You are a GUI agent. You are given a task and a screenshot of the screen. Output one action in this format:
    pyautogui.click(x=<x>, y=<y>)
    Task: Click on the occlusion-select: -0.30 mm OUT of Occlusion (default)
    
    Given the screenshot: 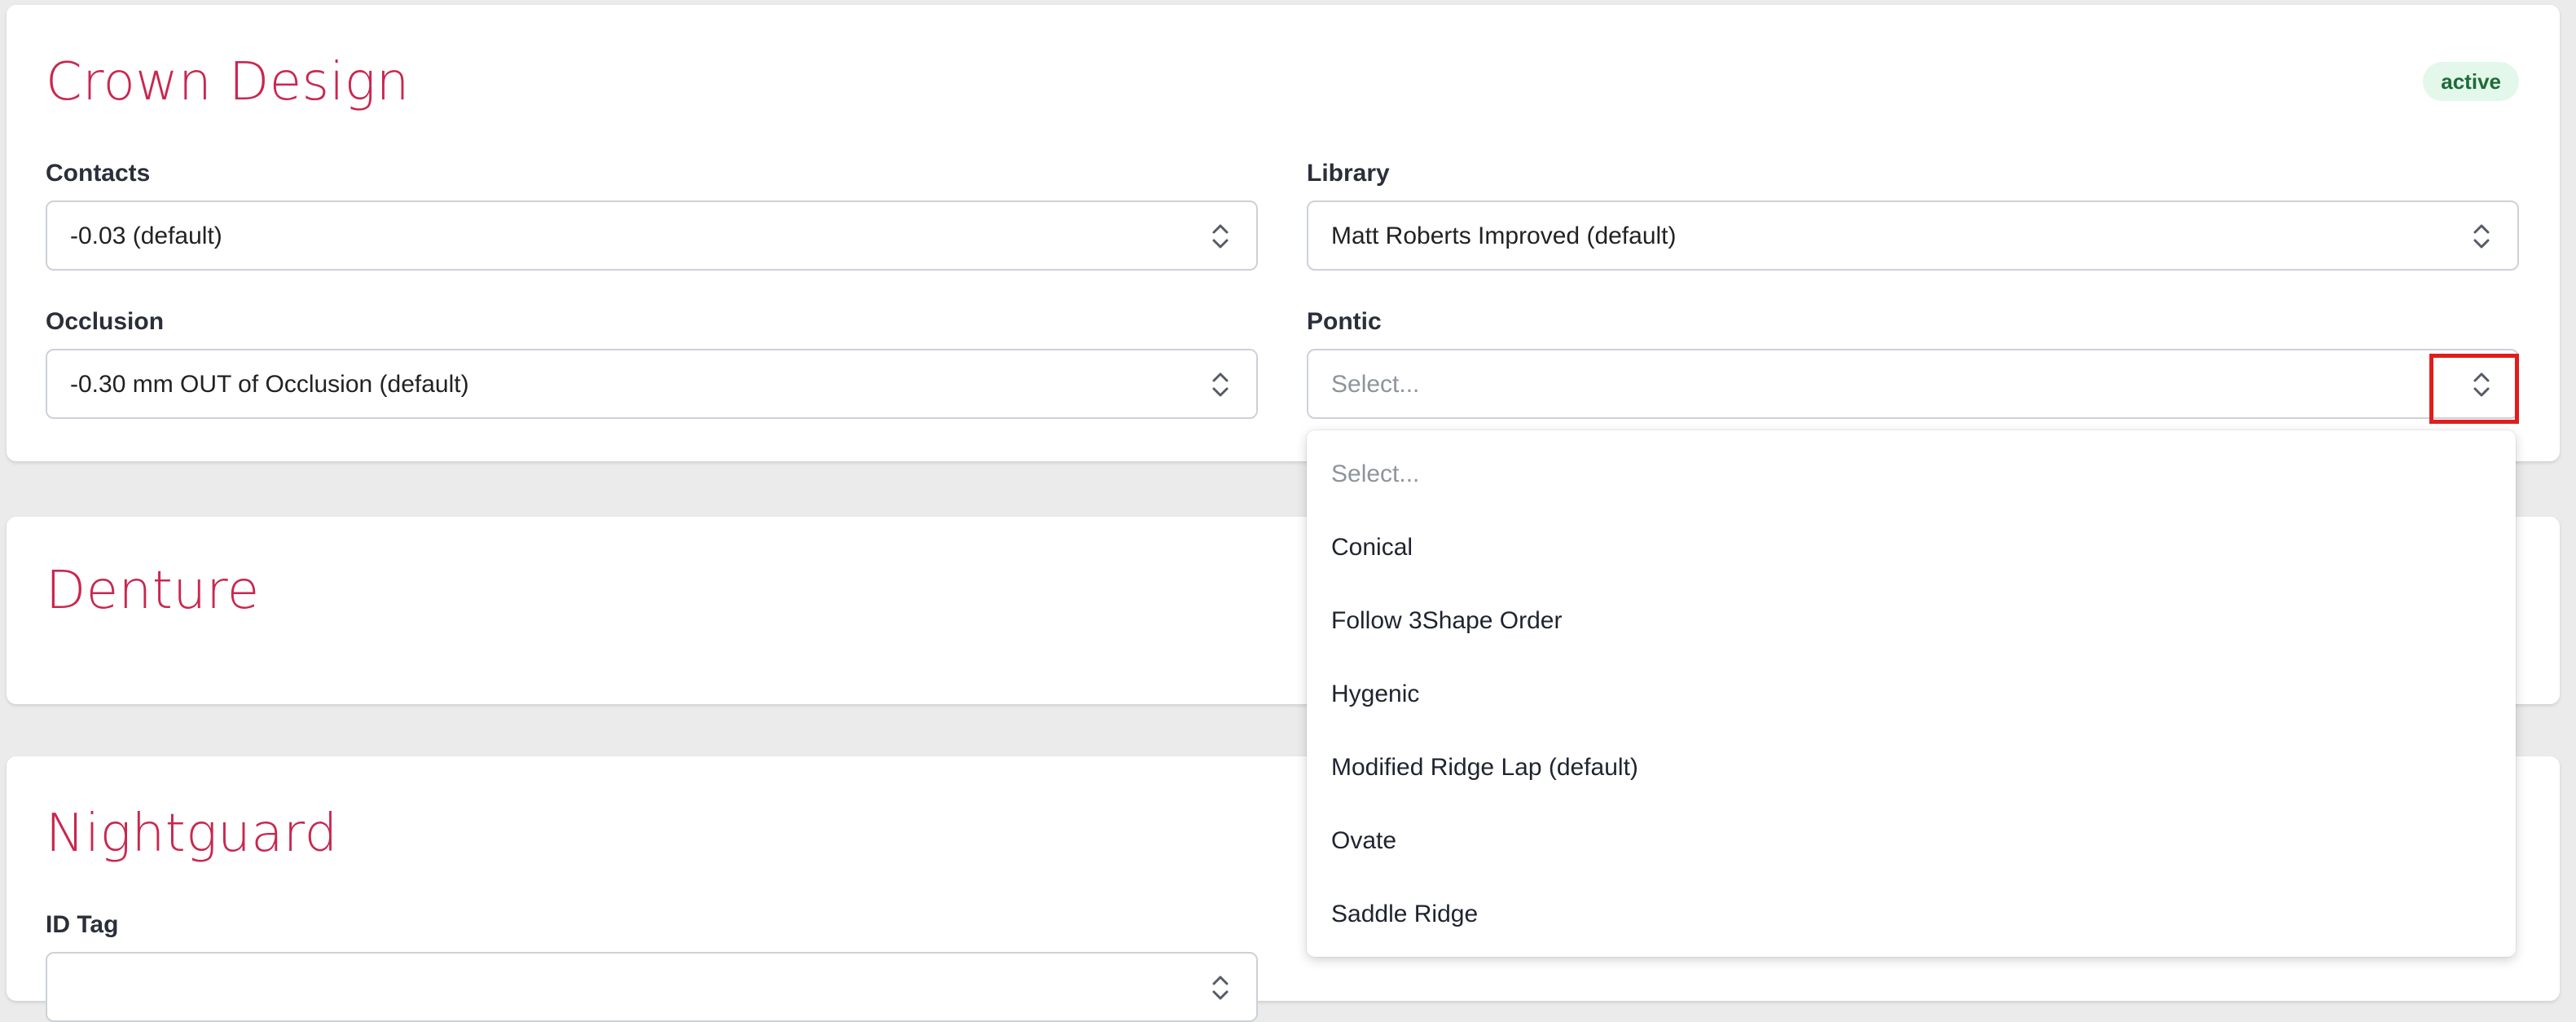 What is the action you would take?
    pyautogui.click(x=652, y=384)
    